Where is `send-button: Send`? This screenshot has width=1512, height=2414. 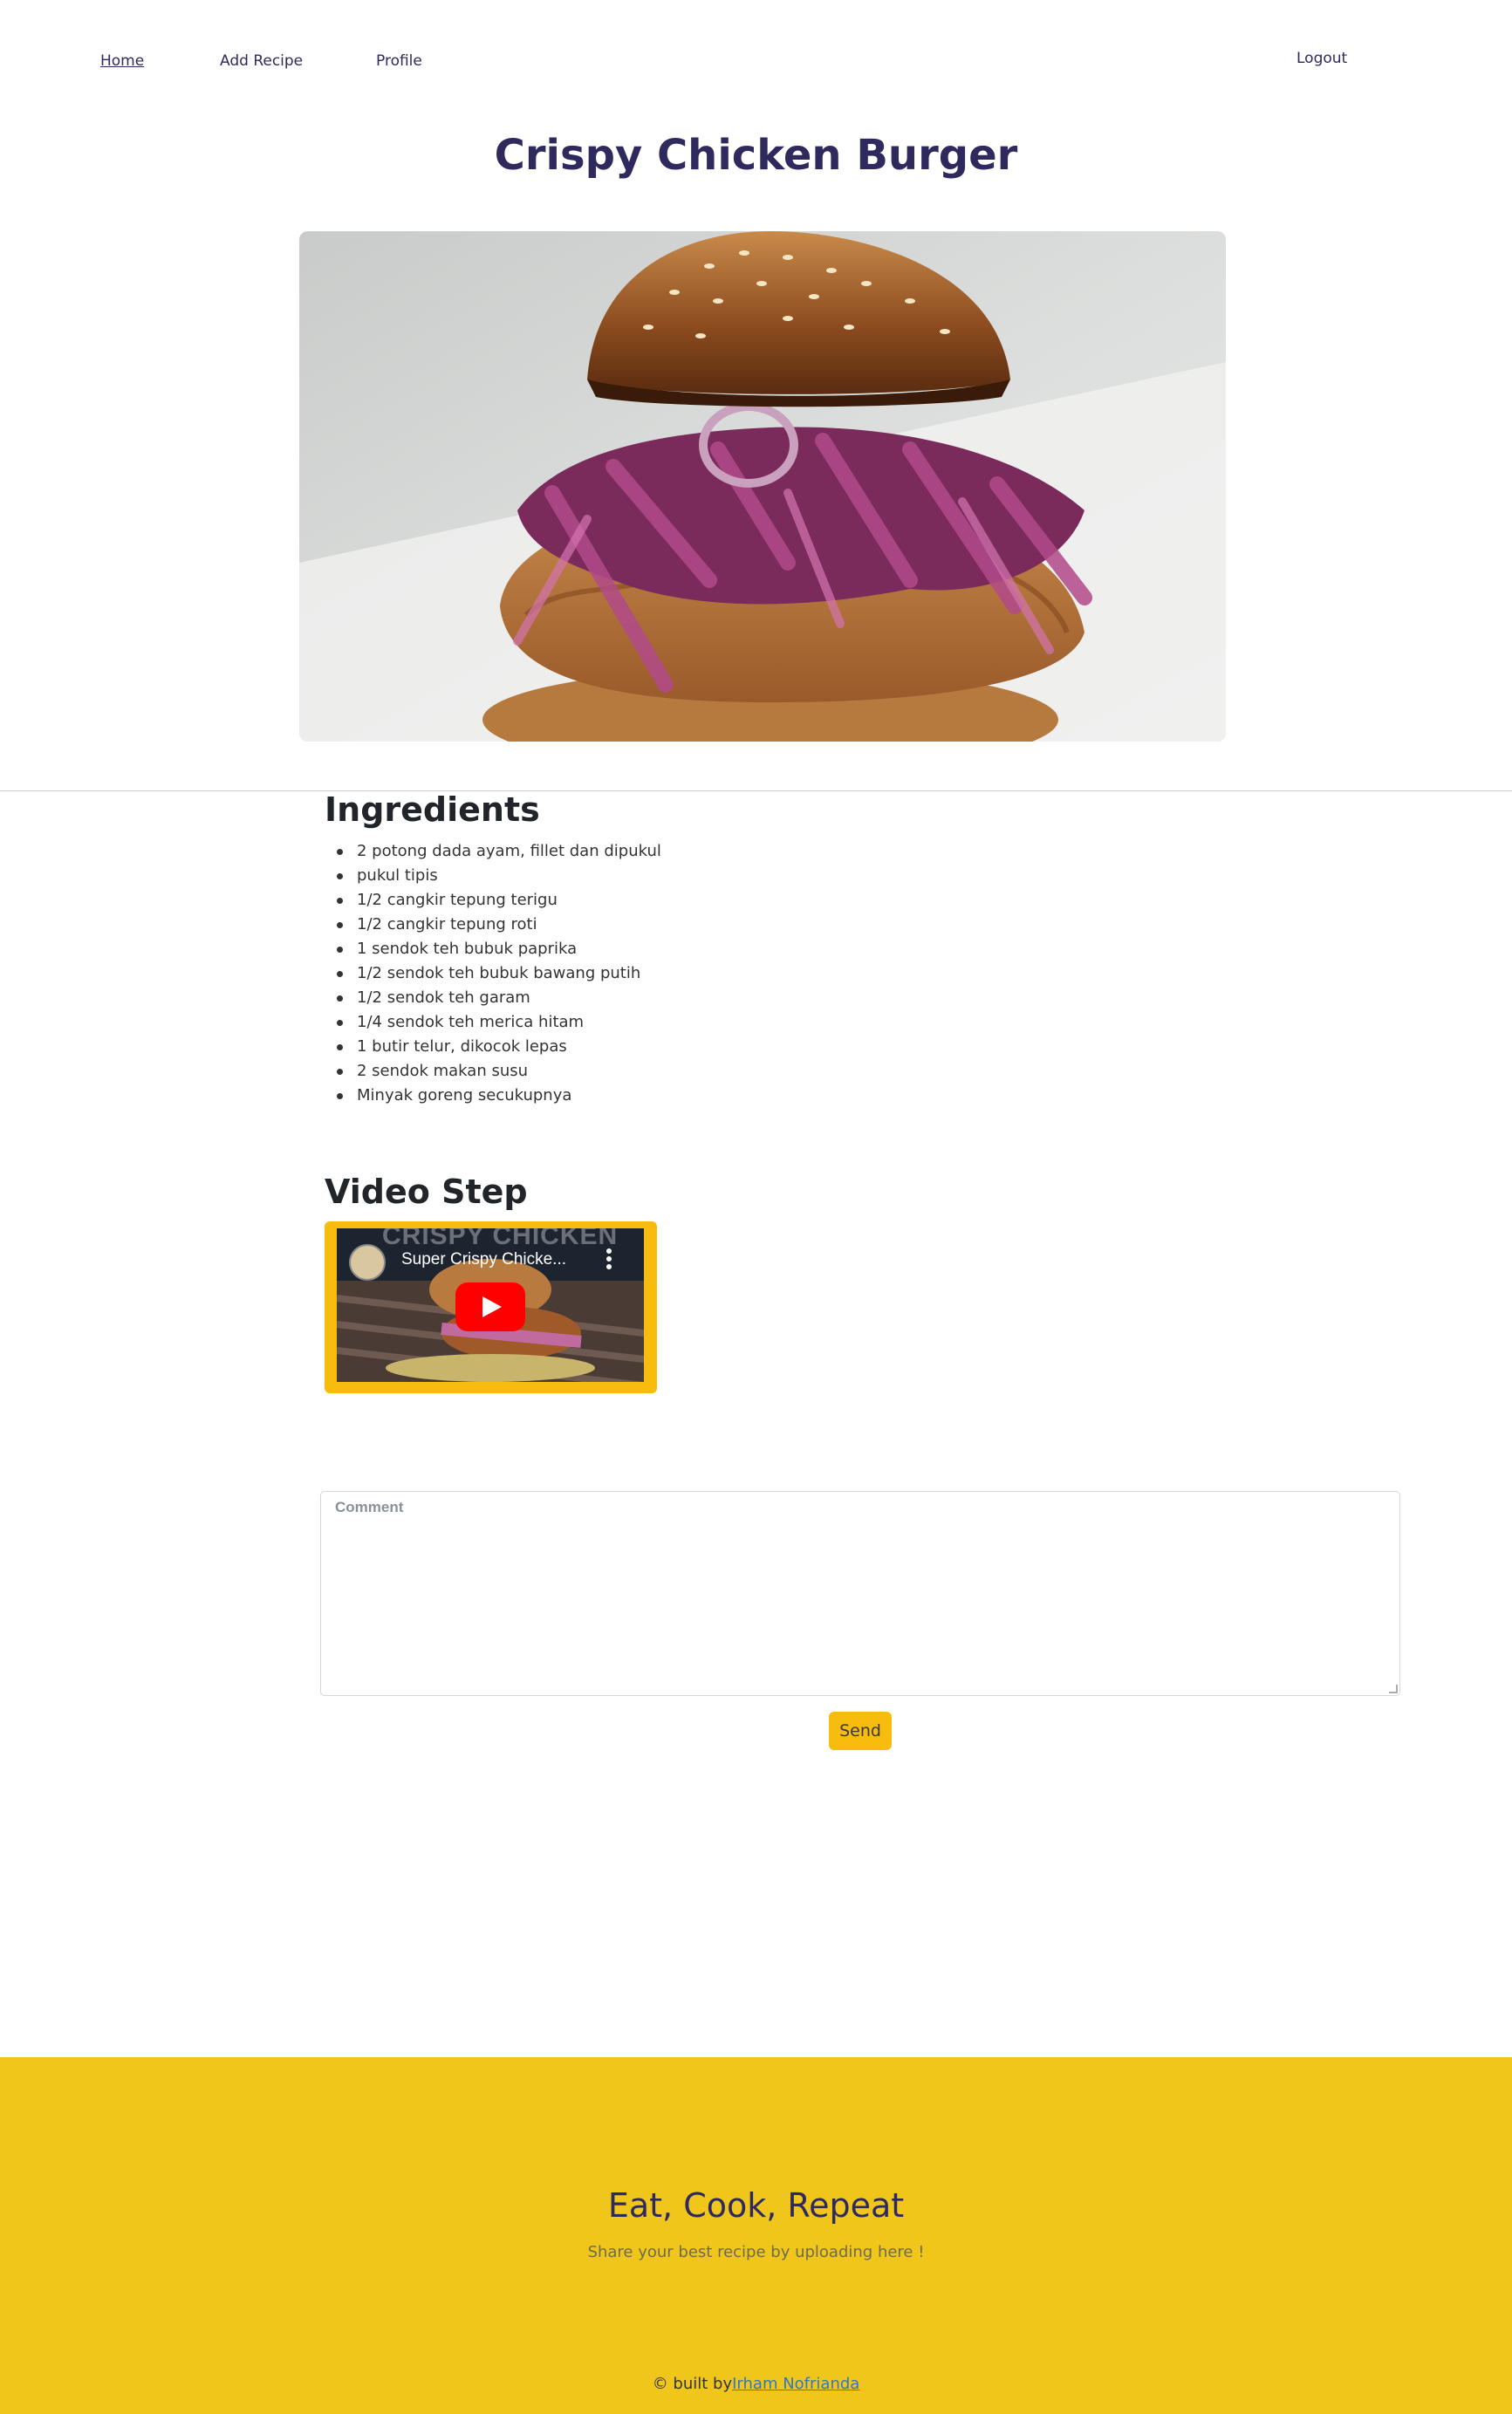
send-button: Send is located at coordinates (860, 1731).